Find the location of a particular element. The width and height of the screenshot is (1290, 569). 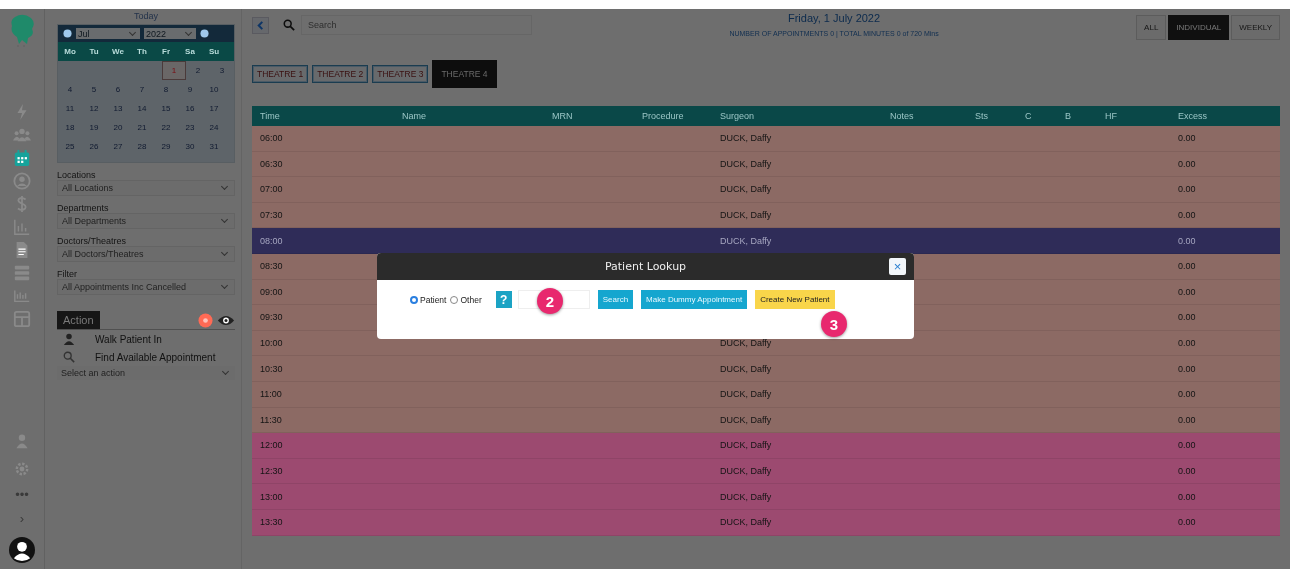

calendar-icon is located at coordinates (22, 158).